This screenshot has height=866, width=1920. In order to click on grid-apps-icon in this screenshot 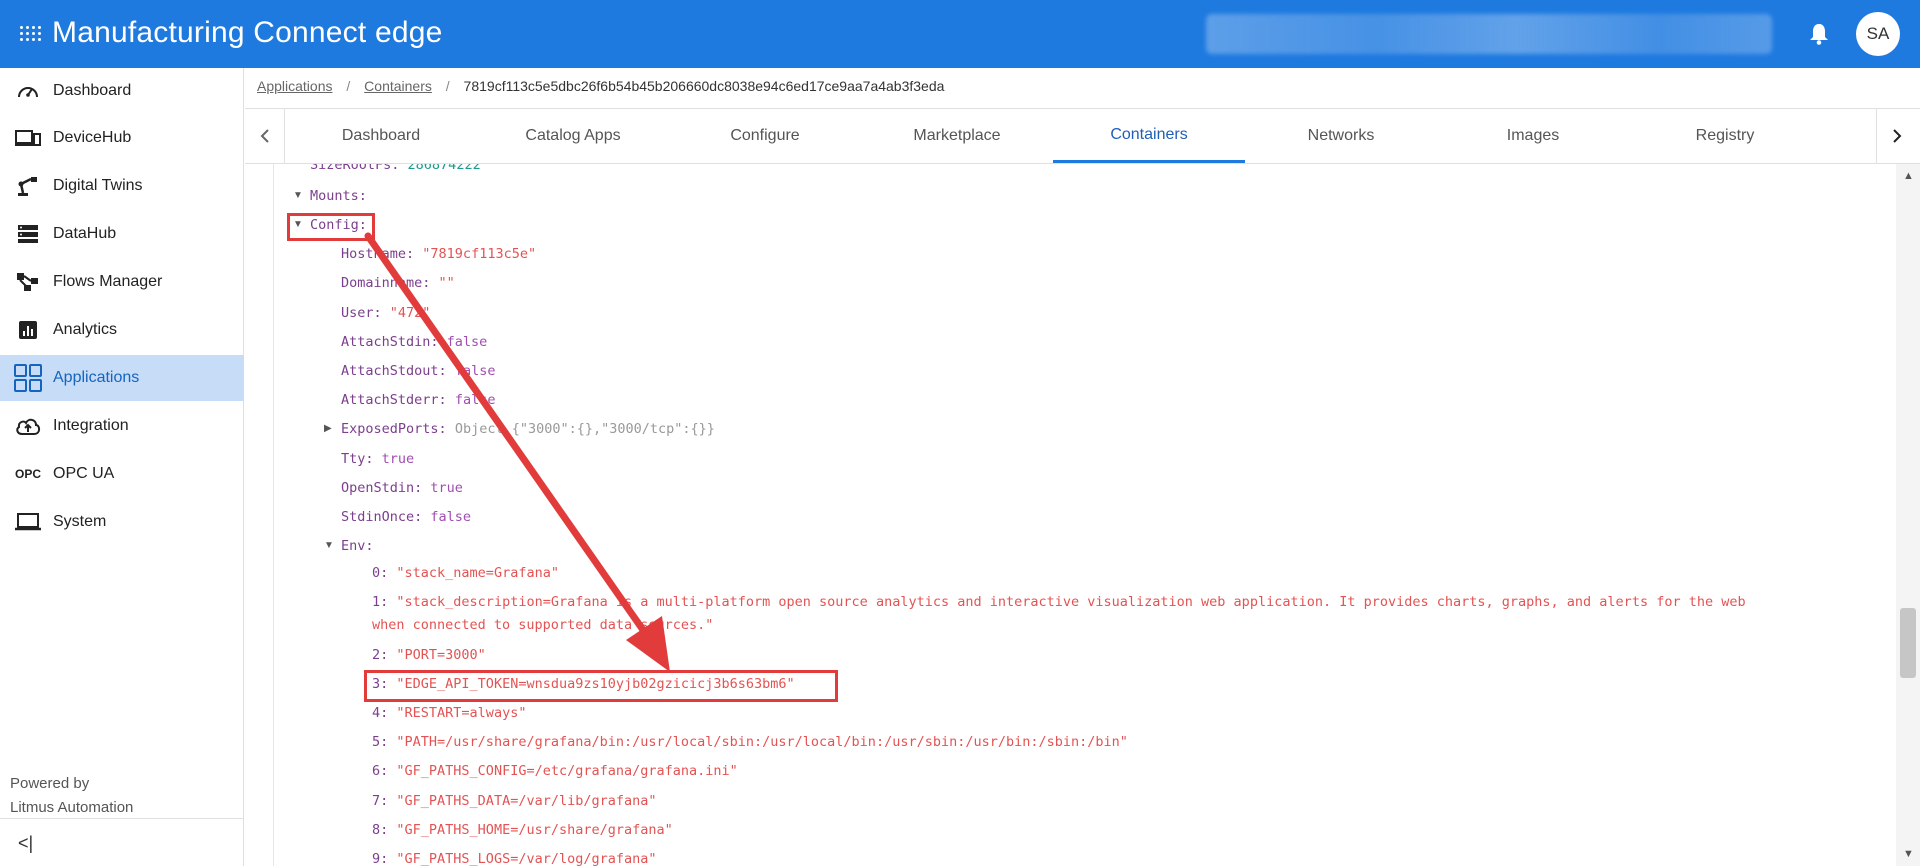, I will do `click(28, 378)`.